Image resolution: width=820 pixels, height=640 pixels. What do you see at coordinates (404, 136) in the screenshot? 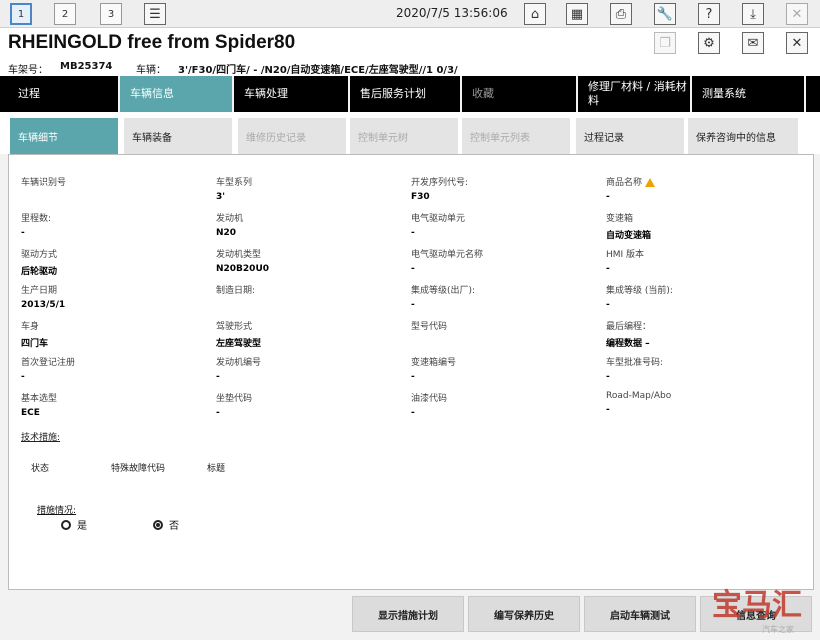
I see `tab-ecu-tree: 控制单元树` at bounding box center [404, 136].